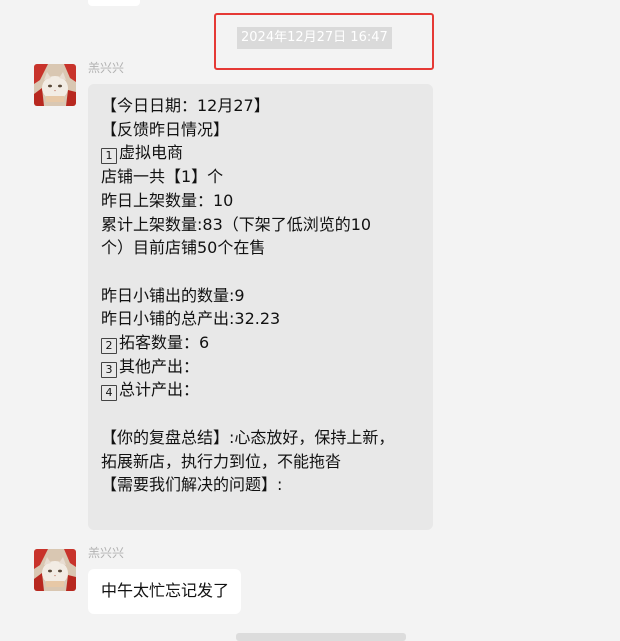  Describe the element at coordinates (109, 393) in the screenshot. I see `number-badge-icon: 4` at that location.